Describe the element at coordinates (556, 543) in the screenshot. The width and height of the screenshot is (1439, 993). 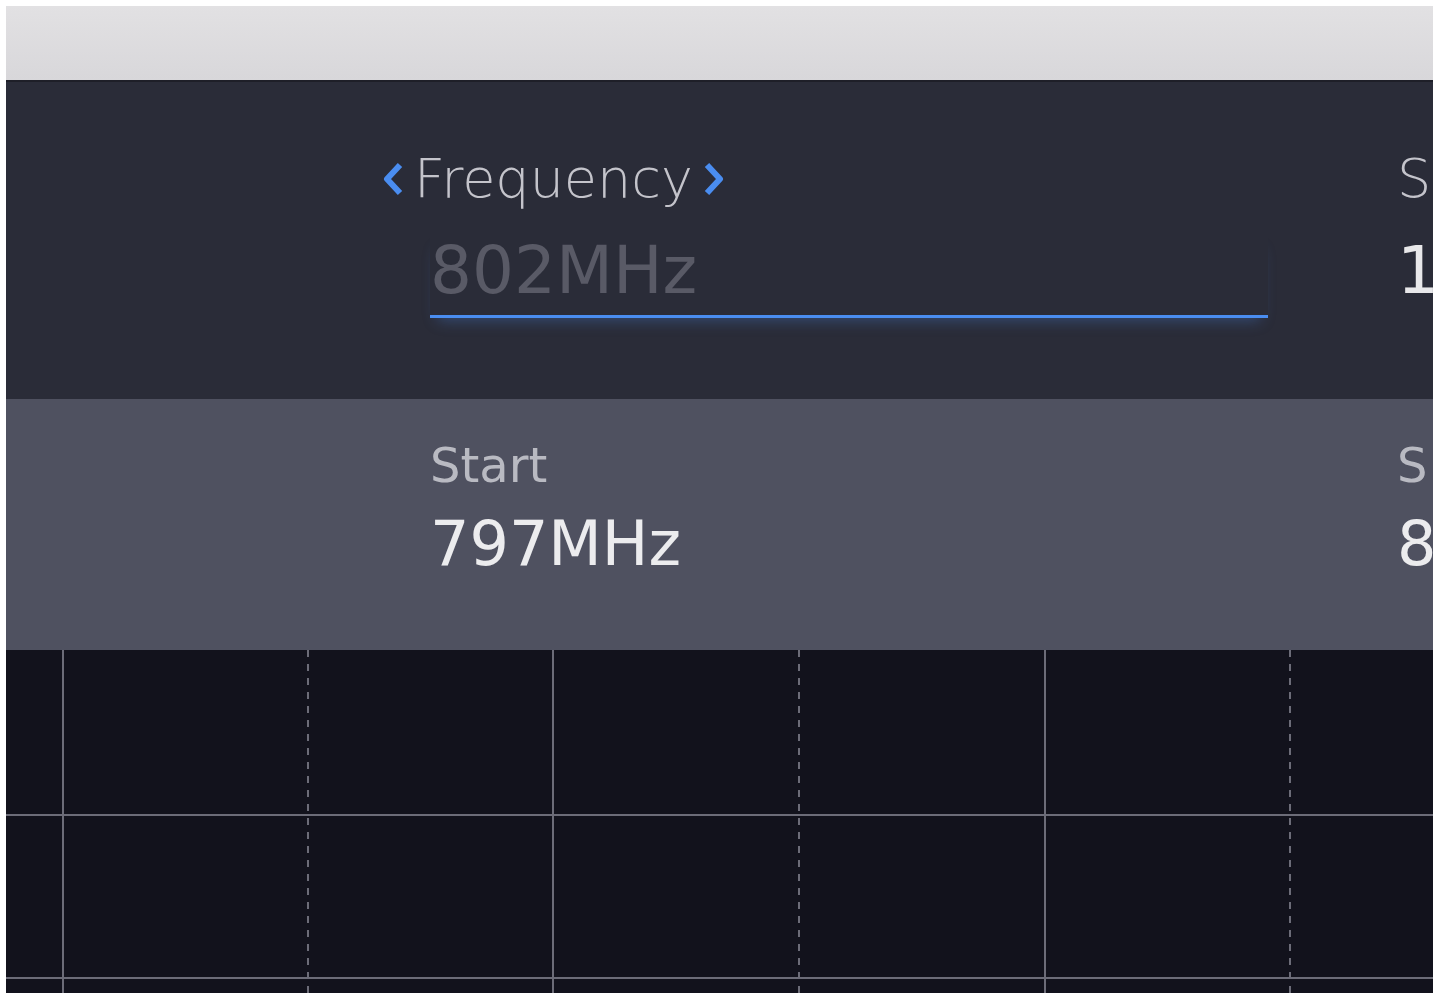
I see `range-value: 797MHz` at that location.